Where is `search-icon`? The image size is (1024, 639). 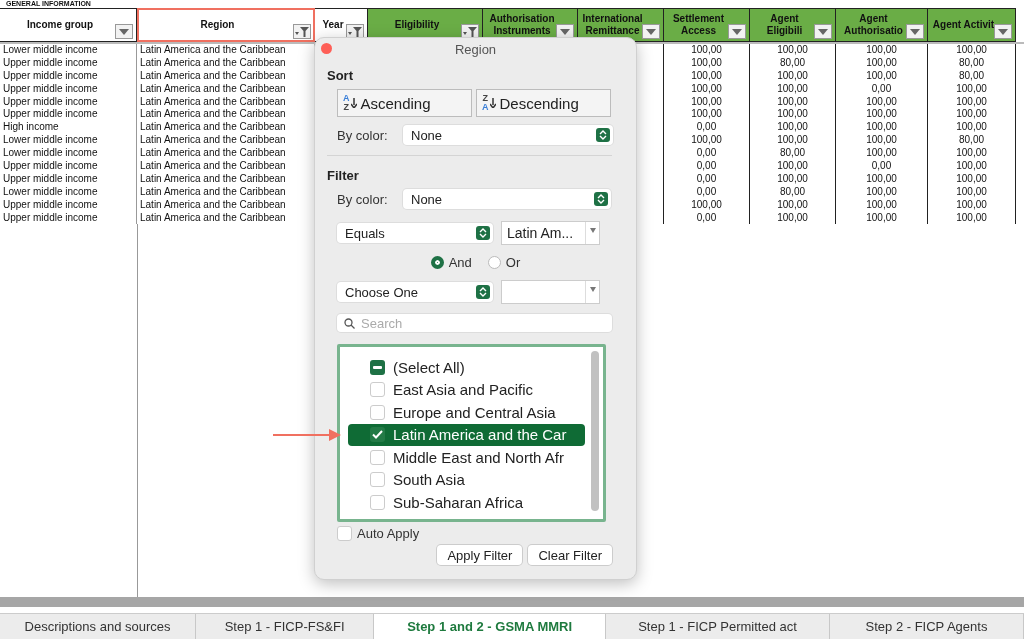
search-icon is located at coordinates (349, 323).